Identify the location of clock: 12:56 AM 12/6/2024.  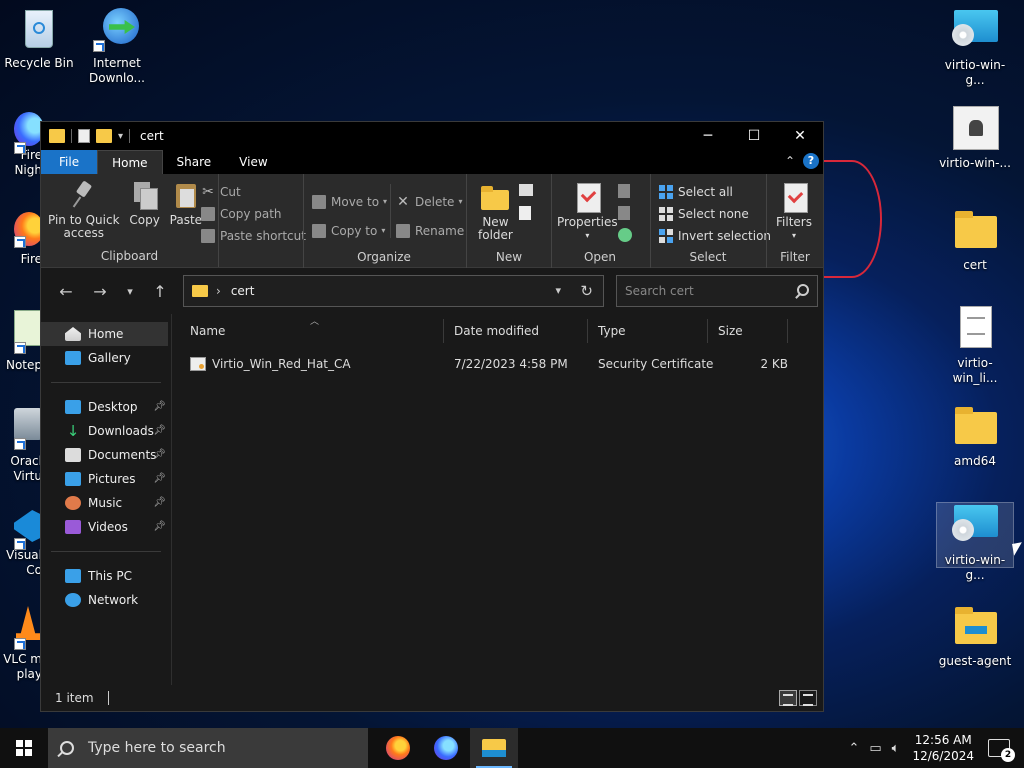
(943, 748).